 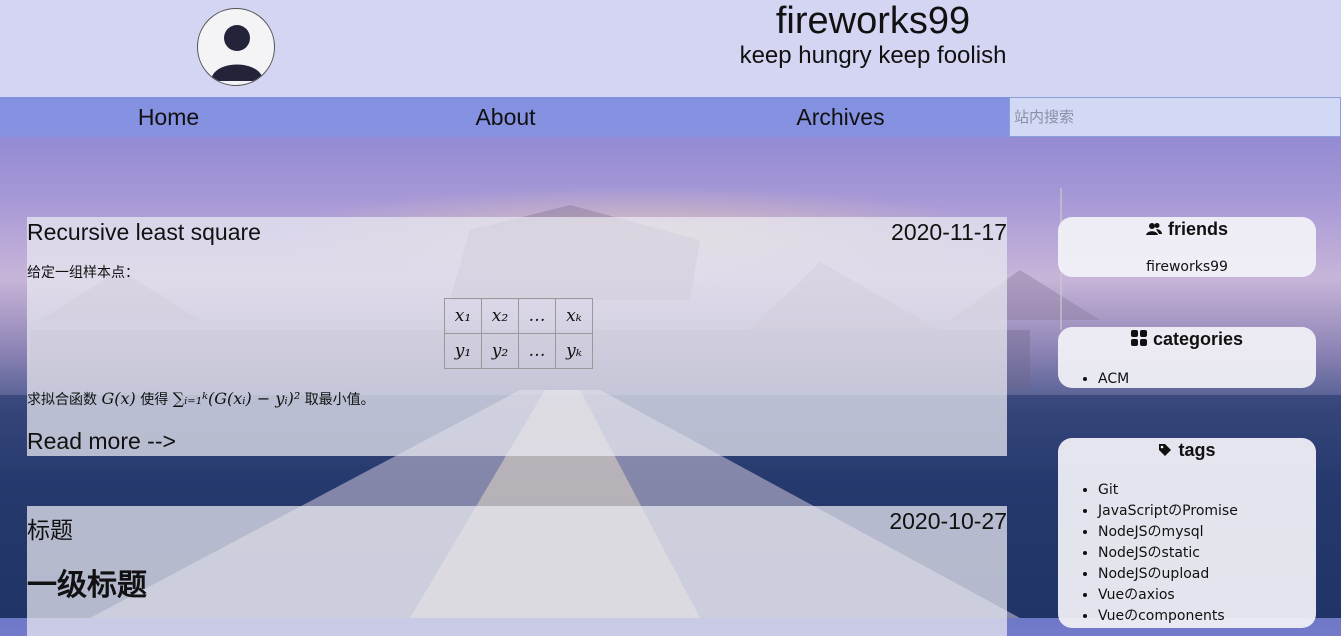 I want to click on body-middle: 使得, so click(x=154, y=400).